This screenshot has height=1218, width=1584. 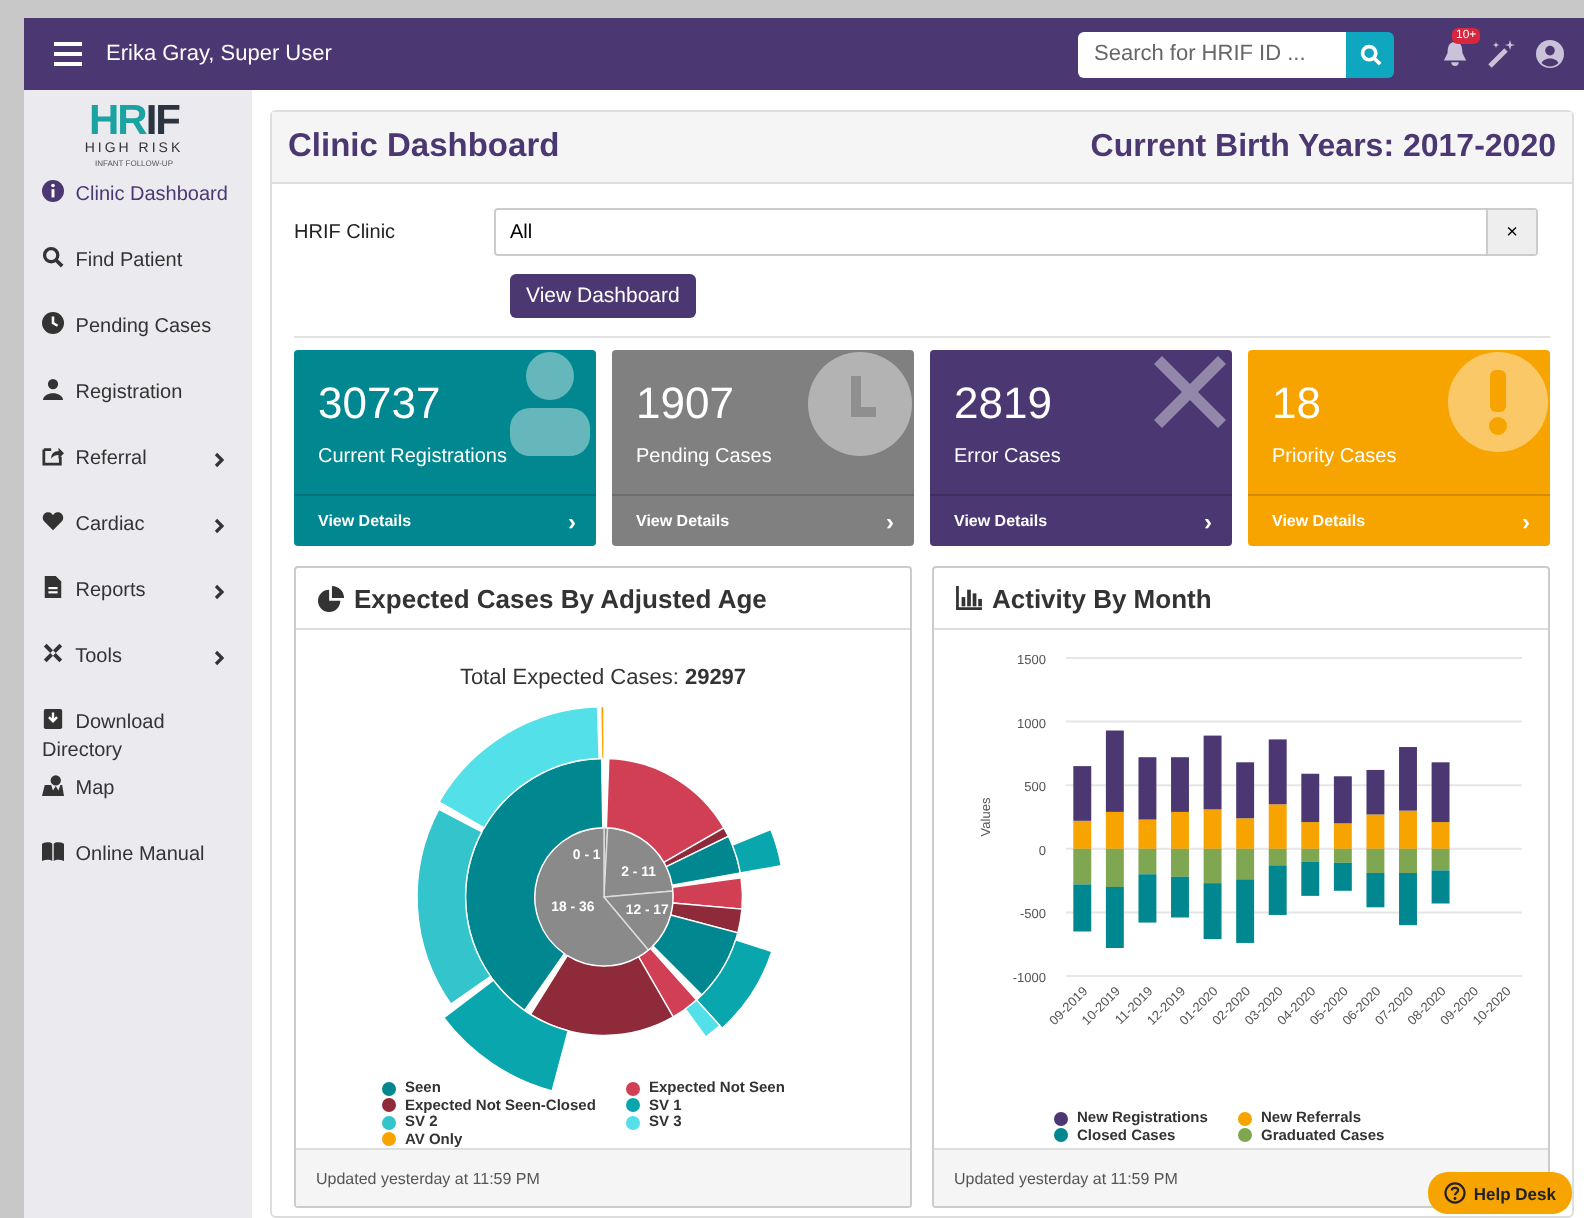 What do you see at coordinates (1102, 598) in the screenshot?
I see `chart-title: Activity By Month` at bounding box center [1102, 598].